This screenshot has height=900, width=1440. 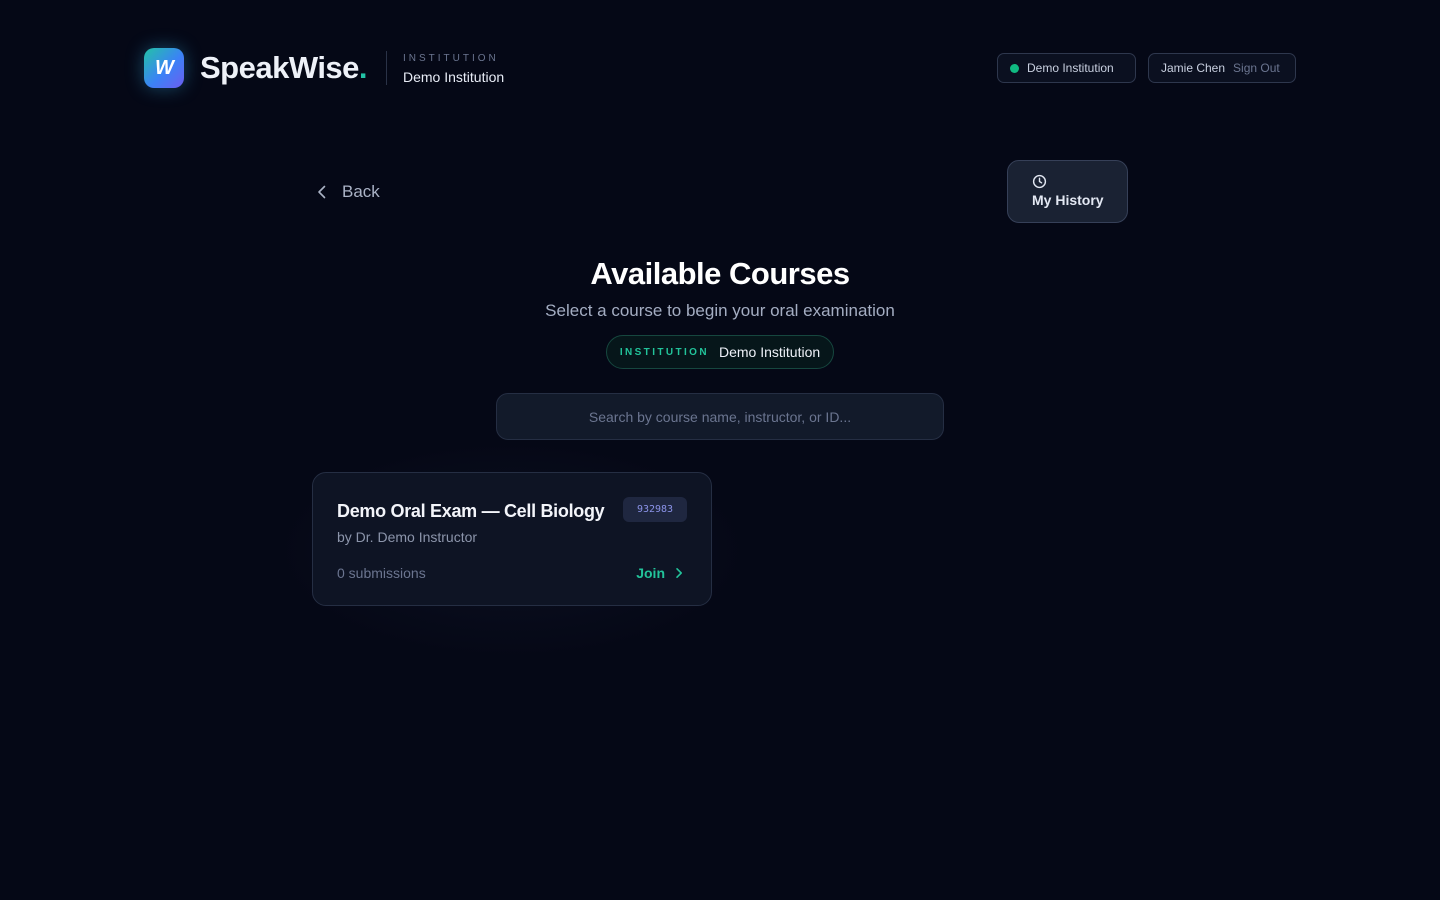 What do you see at coordinates (1039, 181) in the screenshot?
I see `clock-icon` at bounding box center [1039, 181].